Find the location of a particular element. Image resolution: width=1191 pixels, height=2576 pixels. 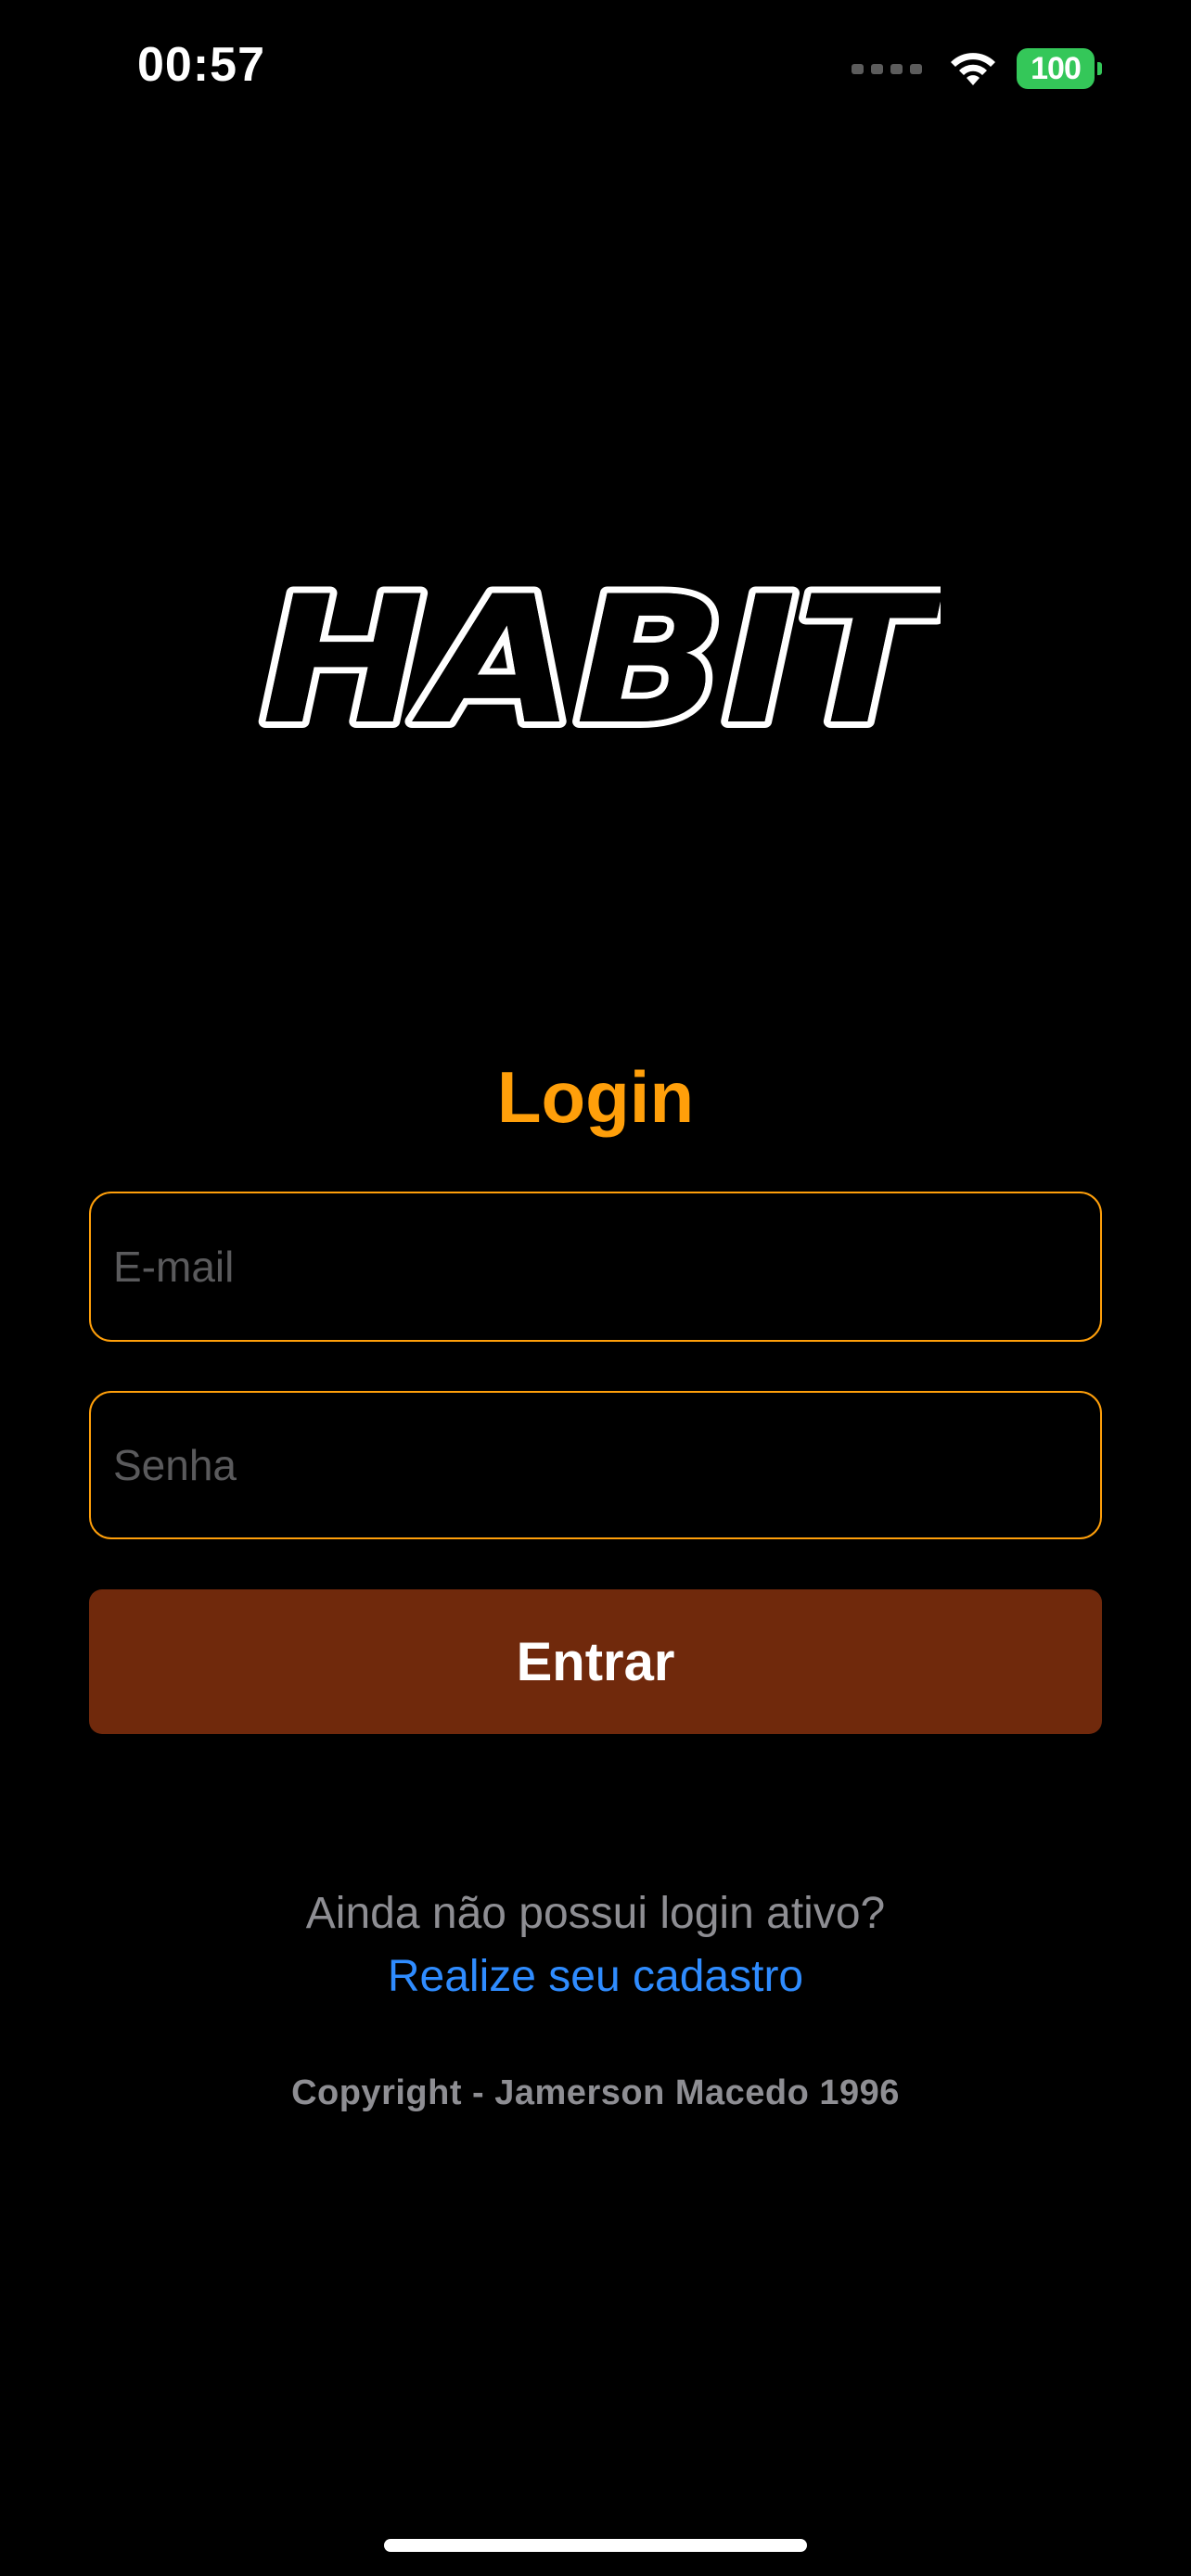

status-icons: 100 is located at coordinates (977, 68).